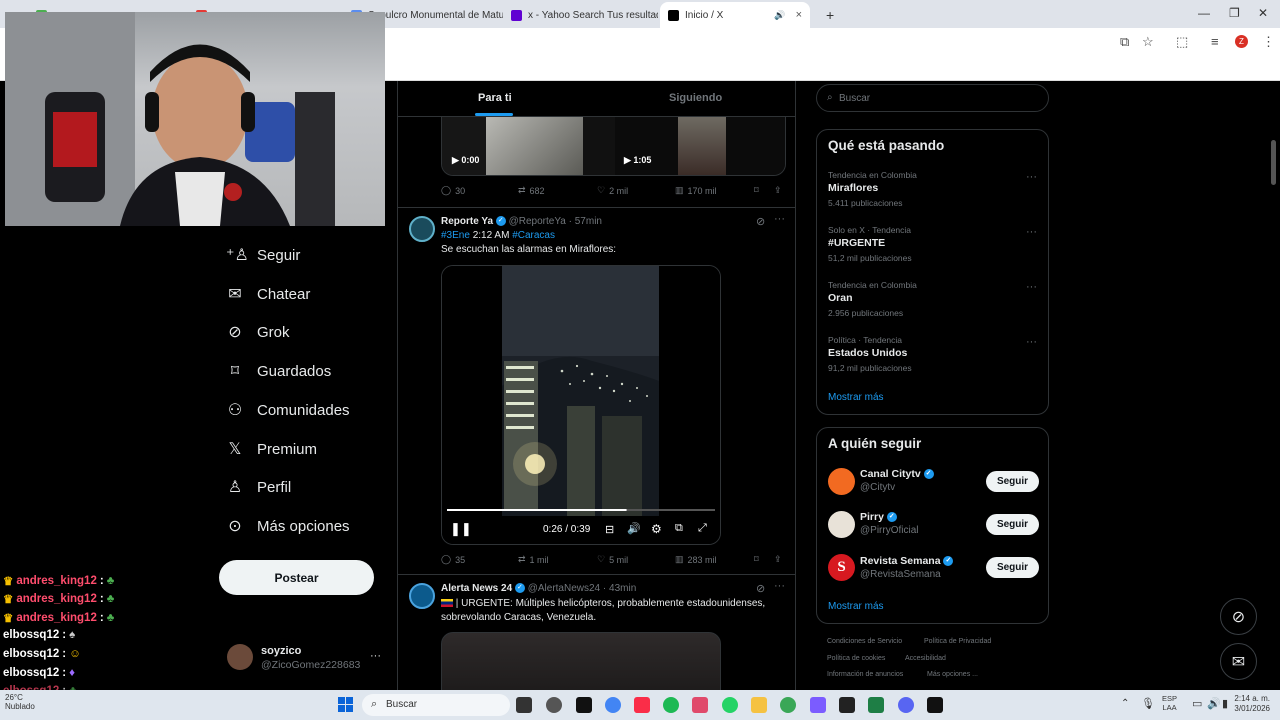  Describe the element at coordinates (907, 561) in the screenshot. I see `follow-name: Revista Semana ✓` at that location.